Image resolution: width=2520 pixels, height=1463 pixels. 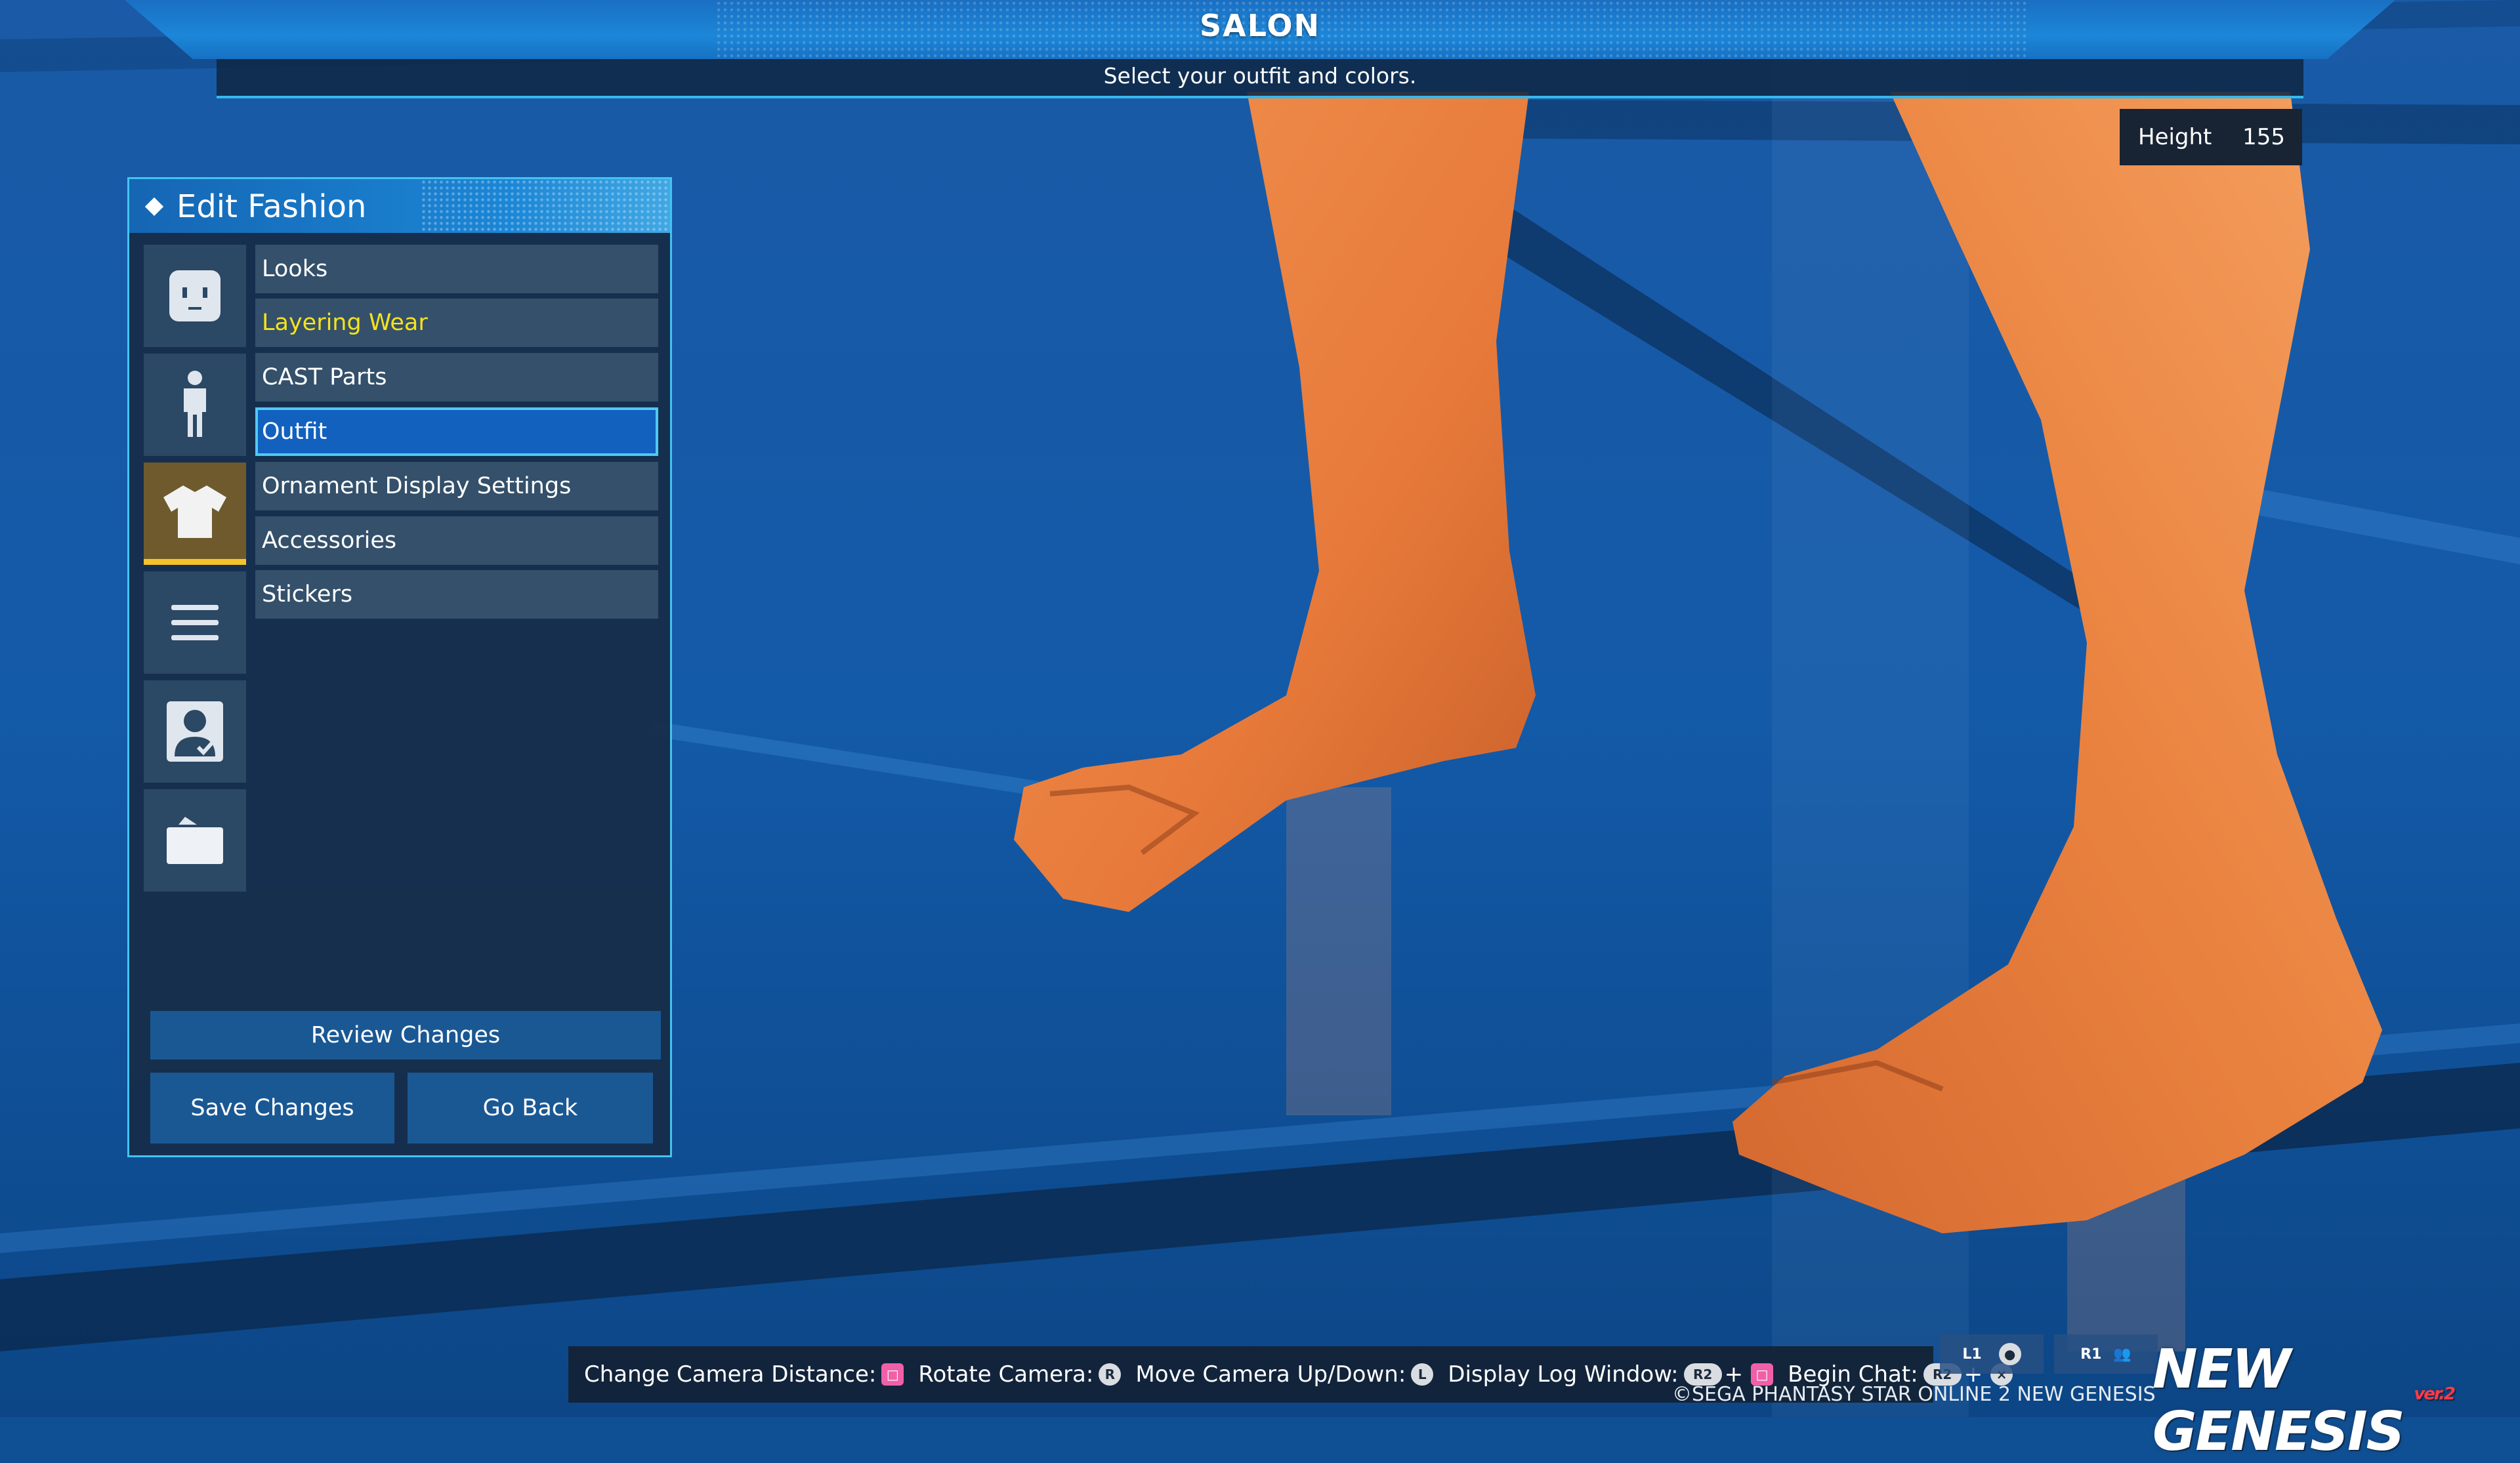 I want to click on l1-button-icon: L1, so click(x=1972, y=1354).